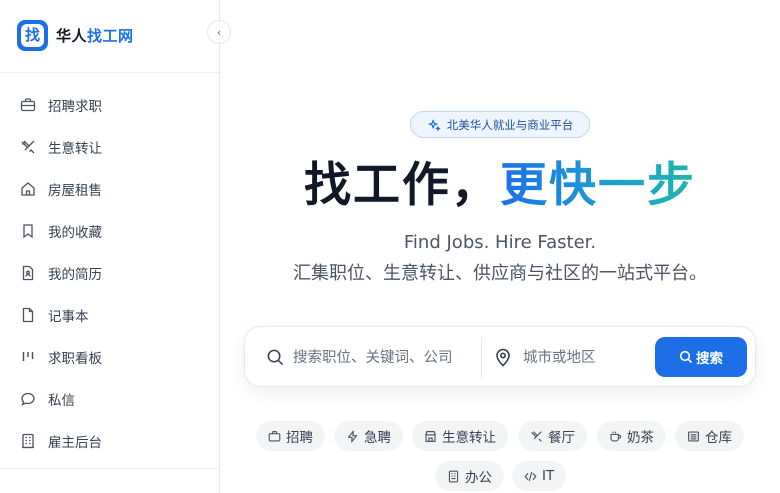 The image size is (780, 493). Describe the element at coordinates (28, 399) in the screenshot. I see `message-icon` at that location.